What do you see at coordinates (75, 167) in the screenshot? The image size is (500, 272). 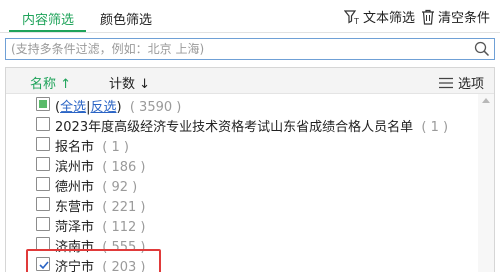 I see `item-text: 滨州市` at bounding box center [75, 167].